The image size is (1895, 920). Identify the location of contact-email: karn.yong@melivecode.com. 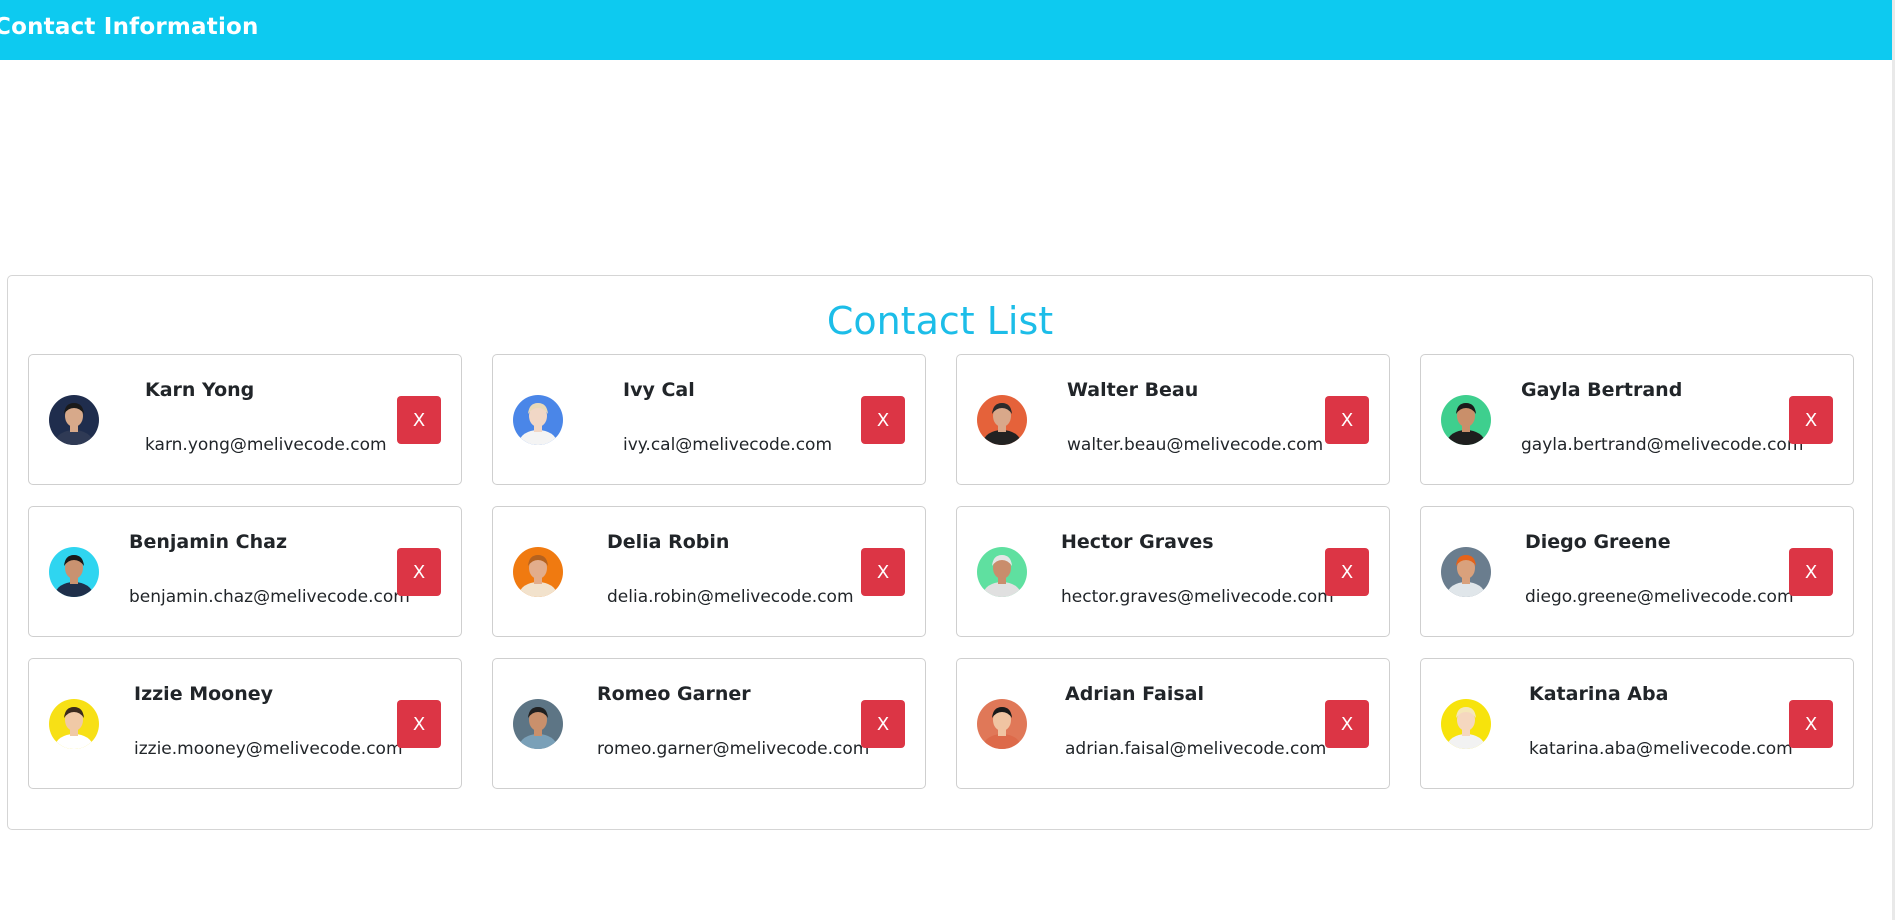
(266, 444).